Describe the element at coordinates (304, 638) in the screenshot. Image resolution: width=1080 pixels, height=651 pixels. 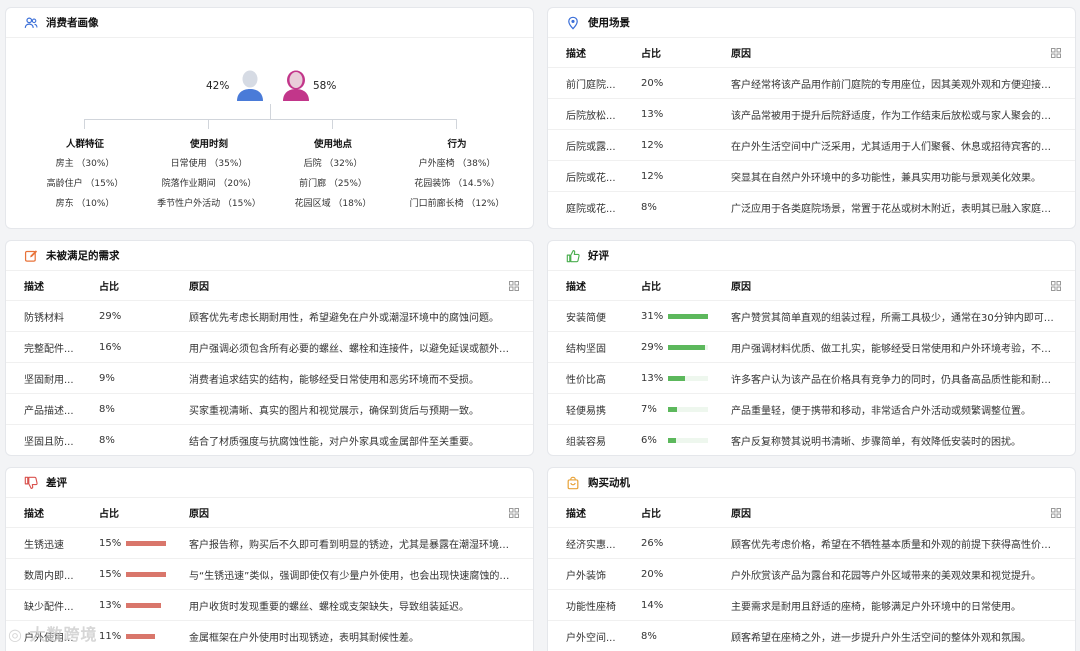
I see `row-reason: 金属框架在户外使用时出现锈迹，表明其耐候性差。` at that location.